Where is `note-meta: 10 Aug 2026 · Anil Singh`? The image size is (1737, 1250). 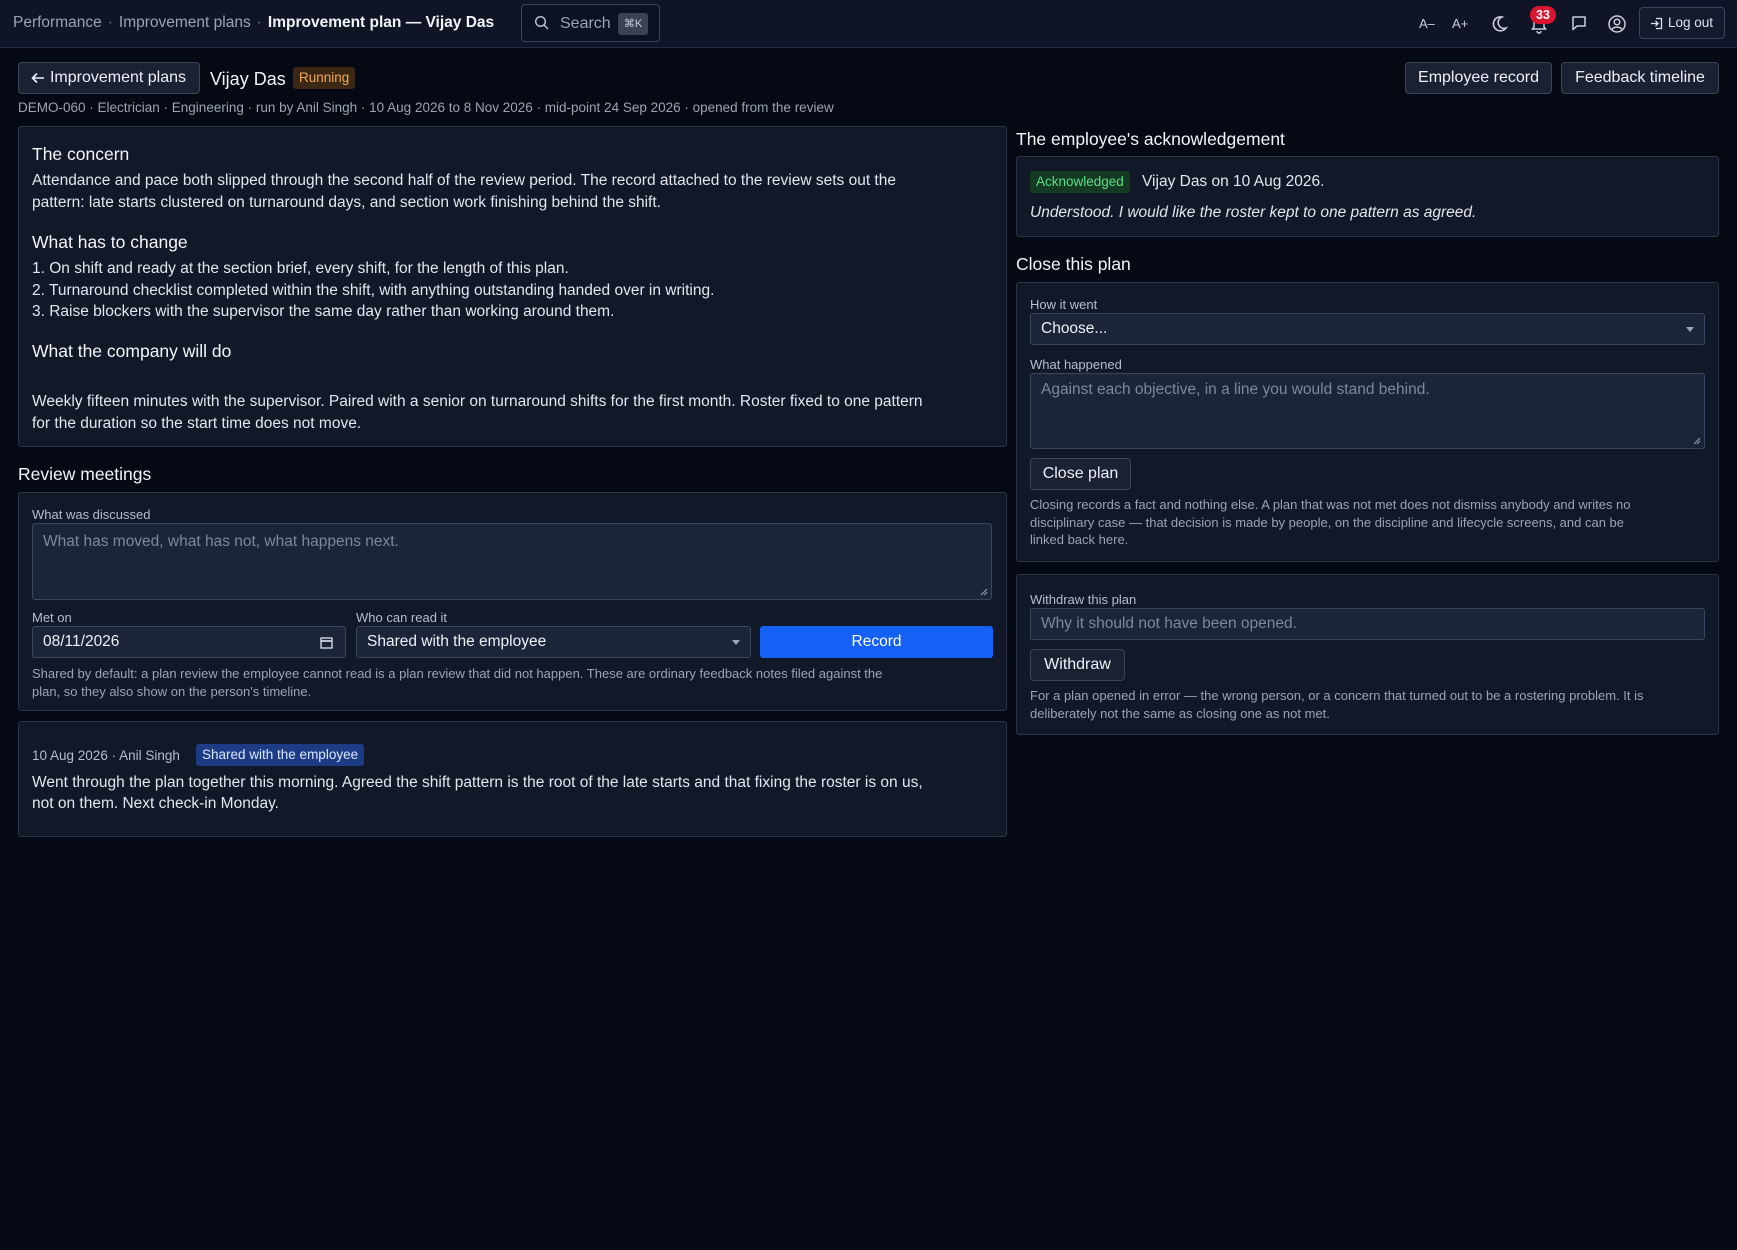
note-meta: 10 Aug 2026 · Anil Singh is located at coordinates (106, 755).